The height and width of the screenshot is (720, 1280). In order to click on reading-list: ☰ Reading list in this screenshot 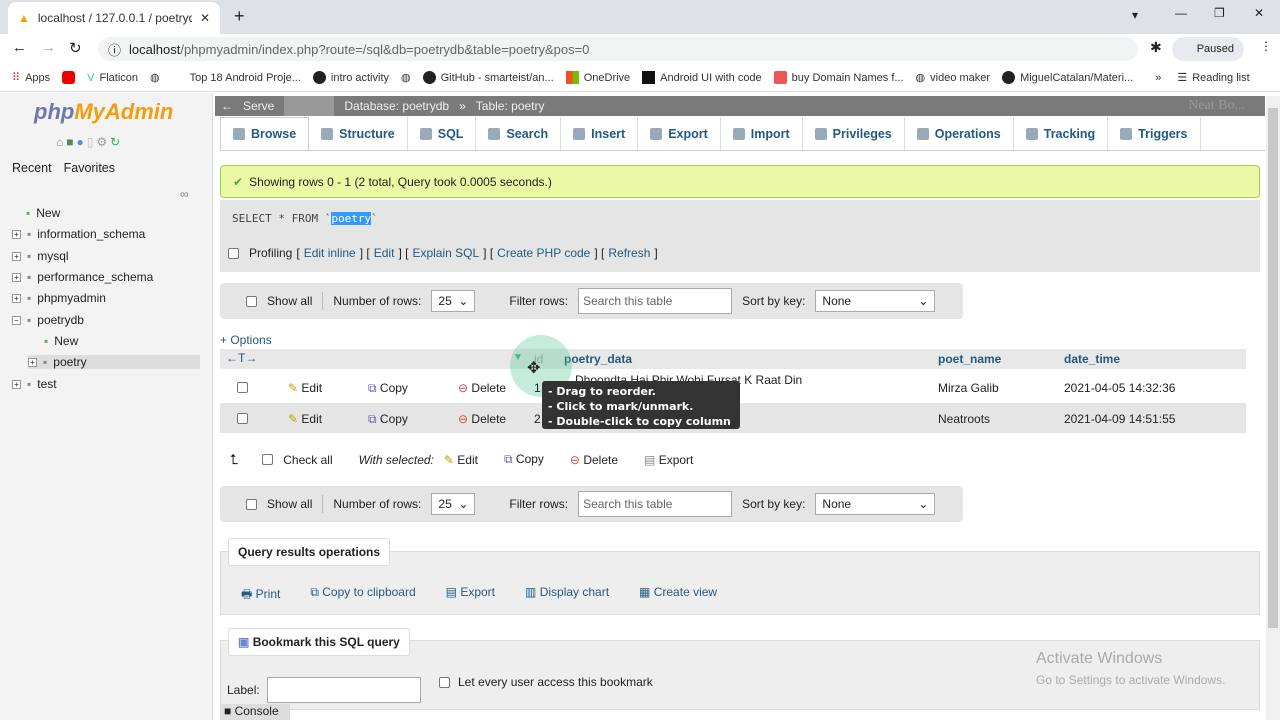, I will do `click(1213, 78)`.